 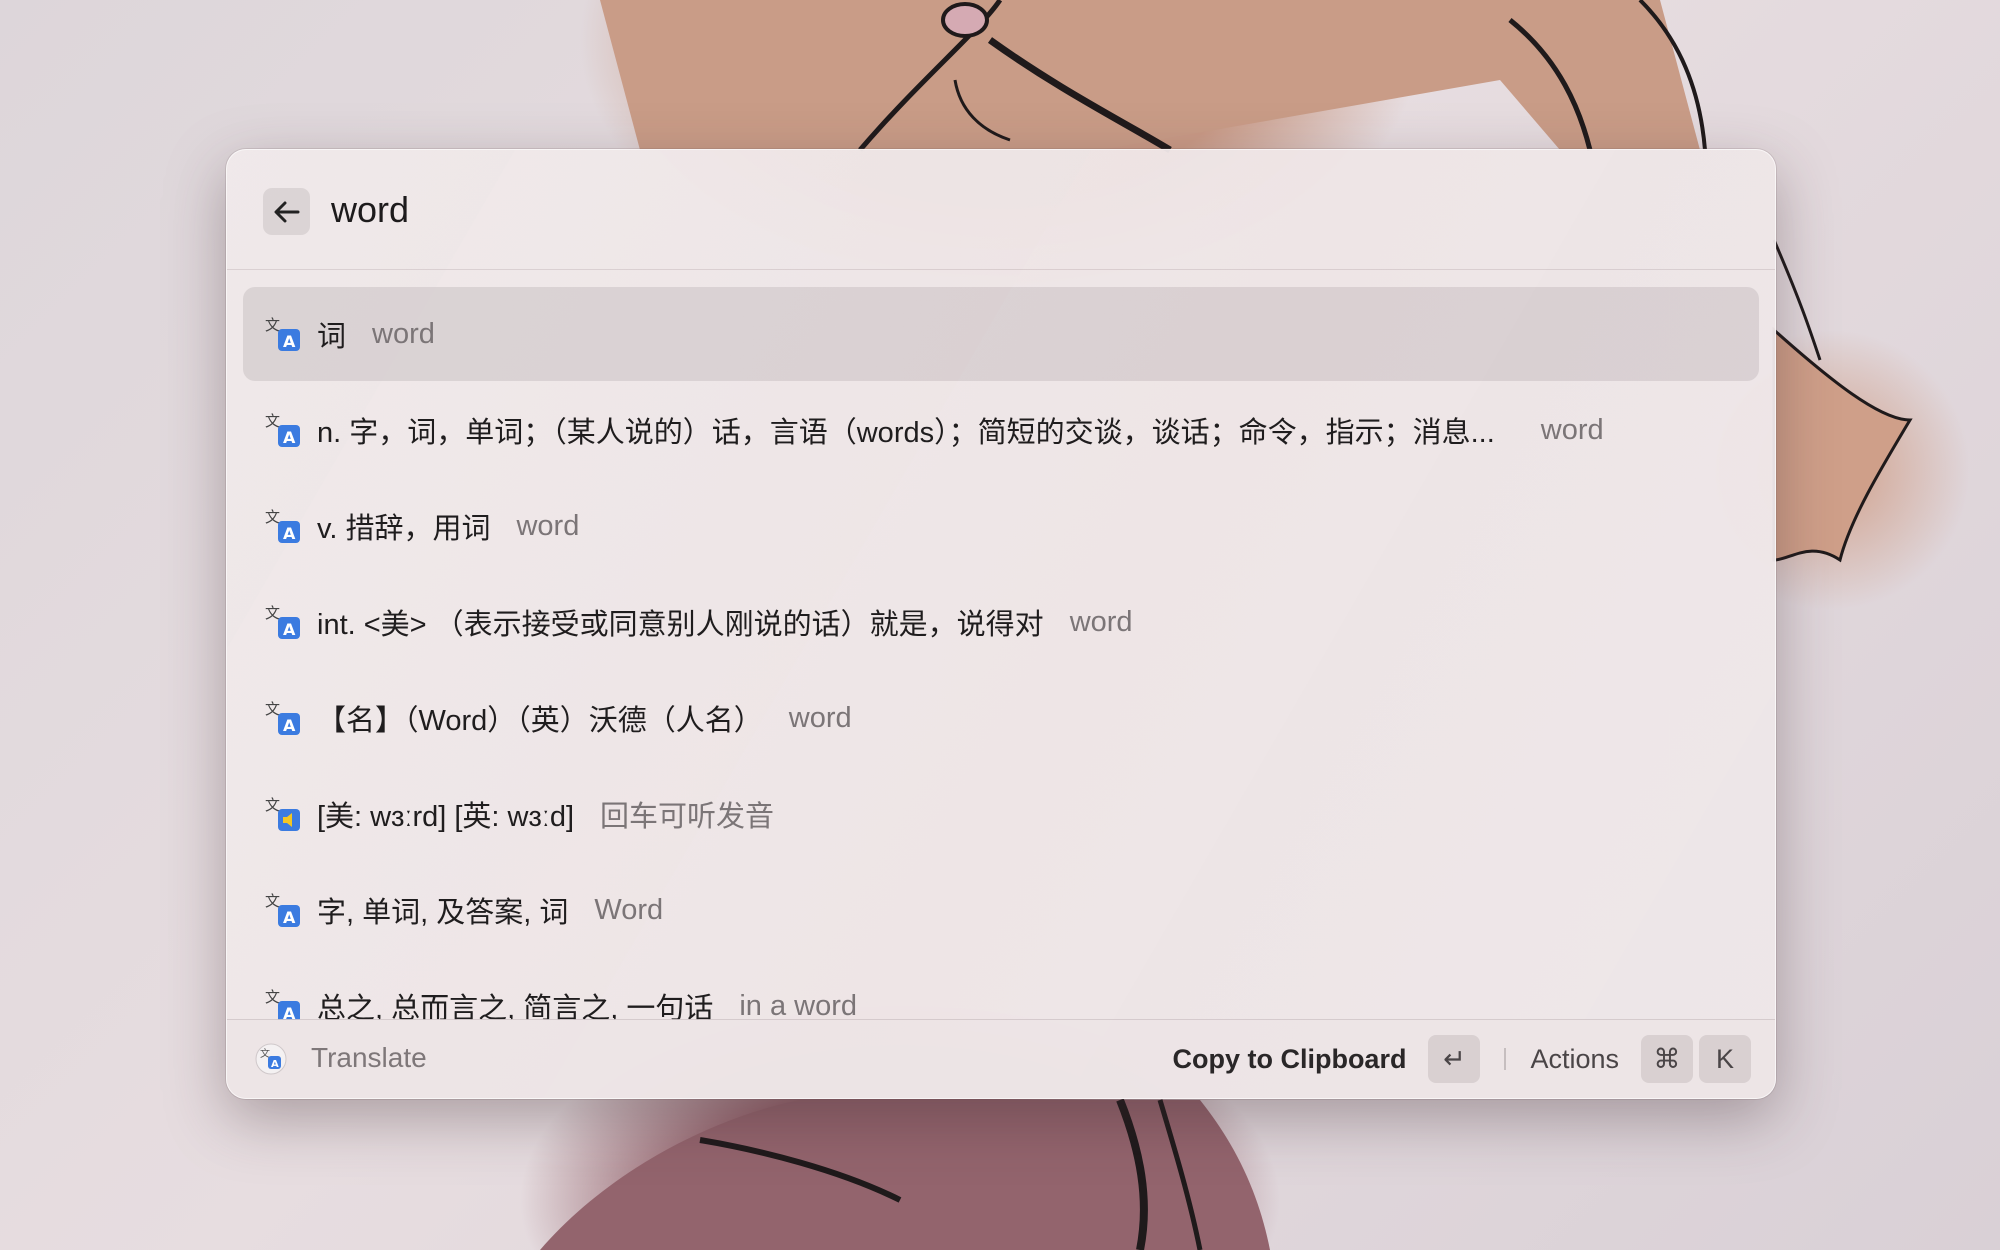 I want to click on extension-name: Translate, so click(x=369, y=1057).